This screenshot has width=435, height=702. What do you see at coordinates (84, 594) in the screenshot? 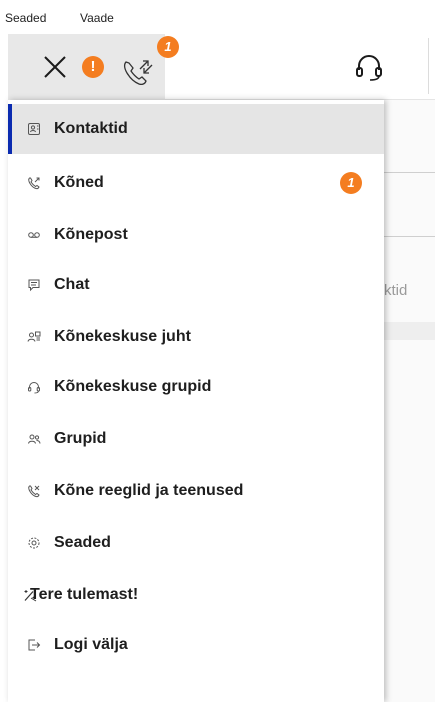
I see `menu-item-label: Tere tulemast!` at bounding box center [84, 594].